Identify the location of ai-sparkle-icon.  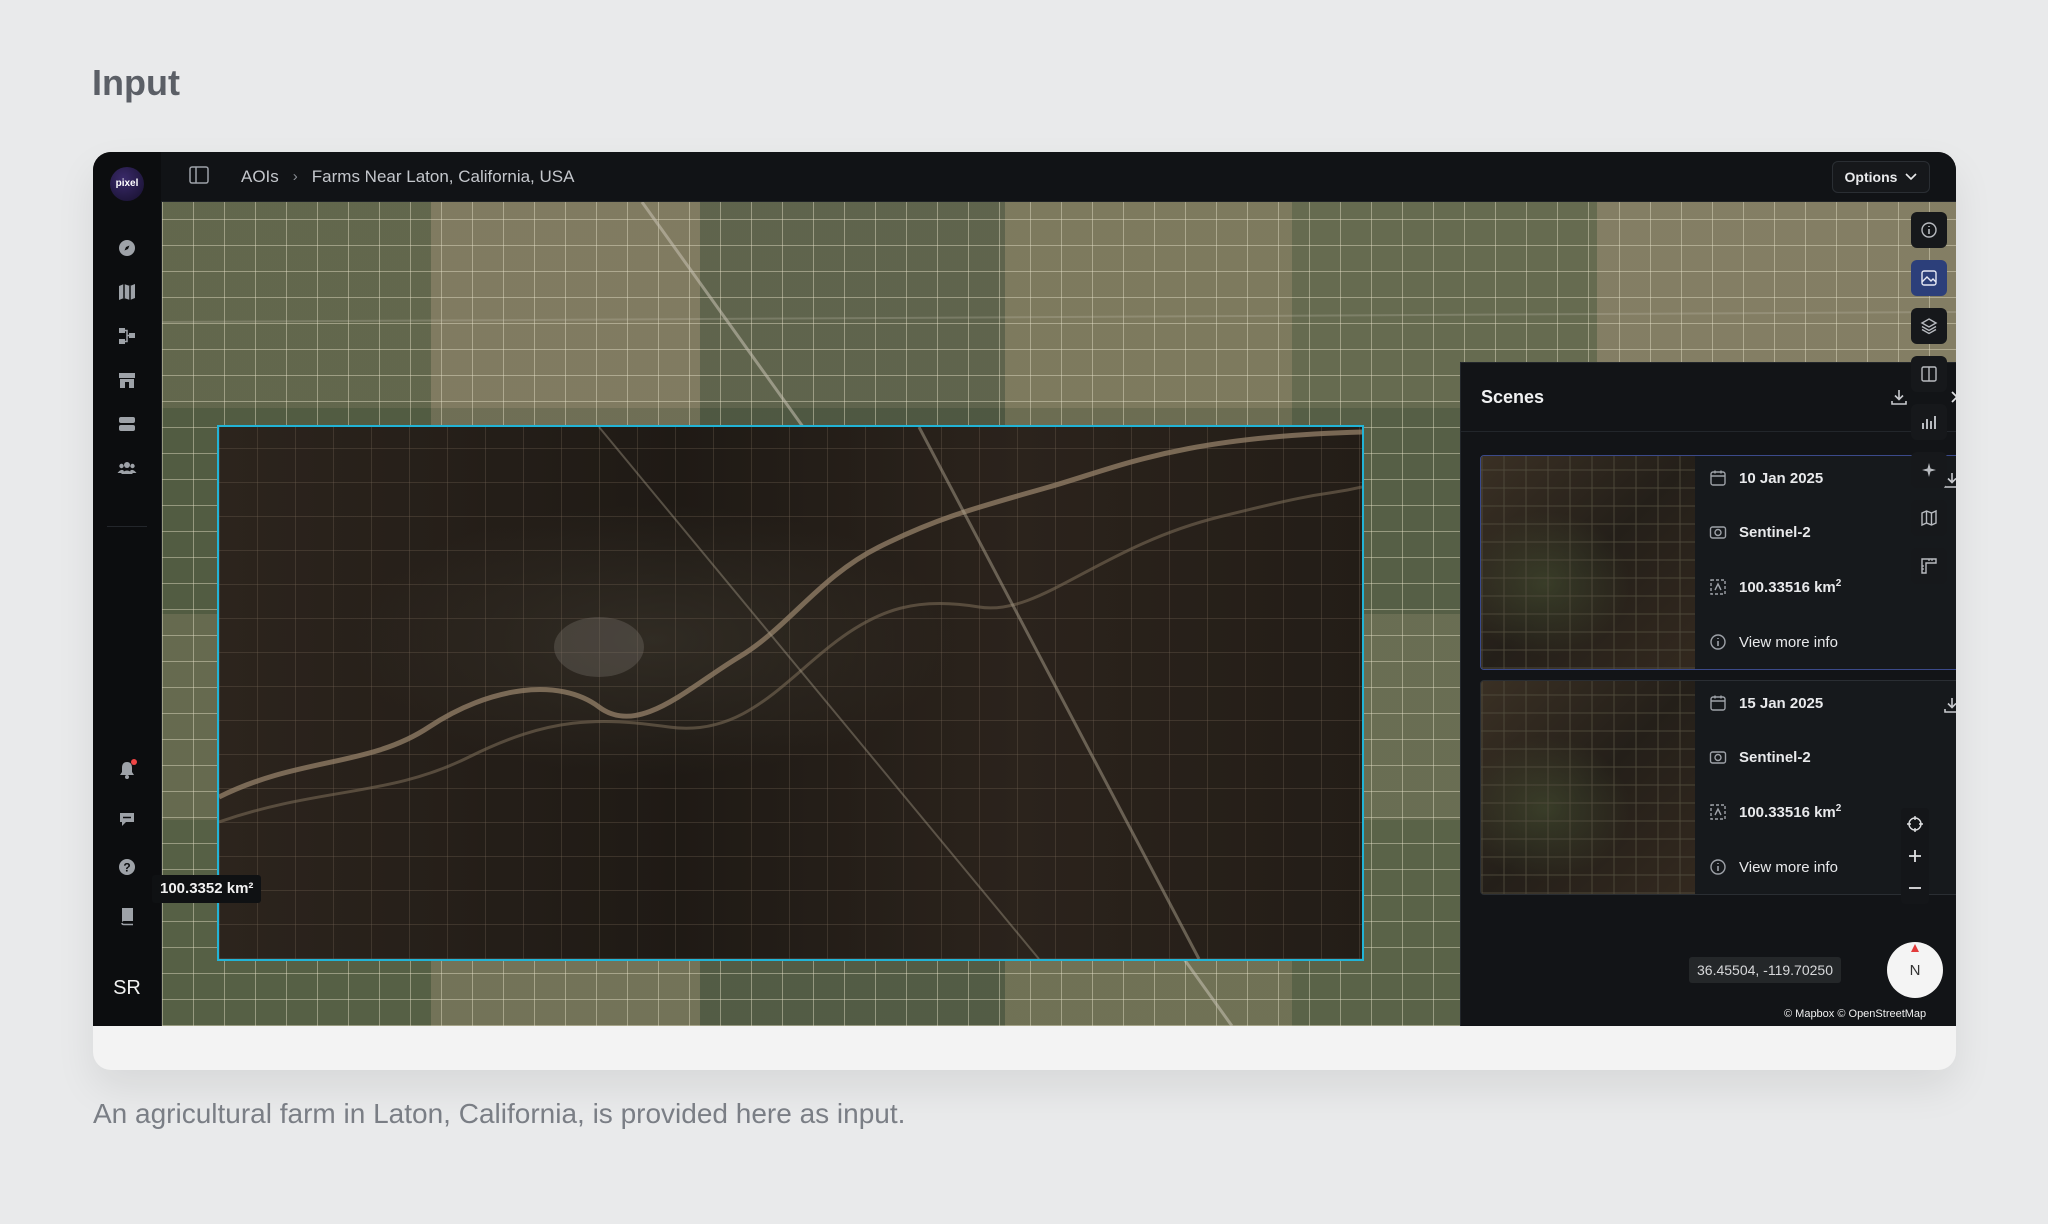
(1929, 470).